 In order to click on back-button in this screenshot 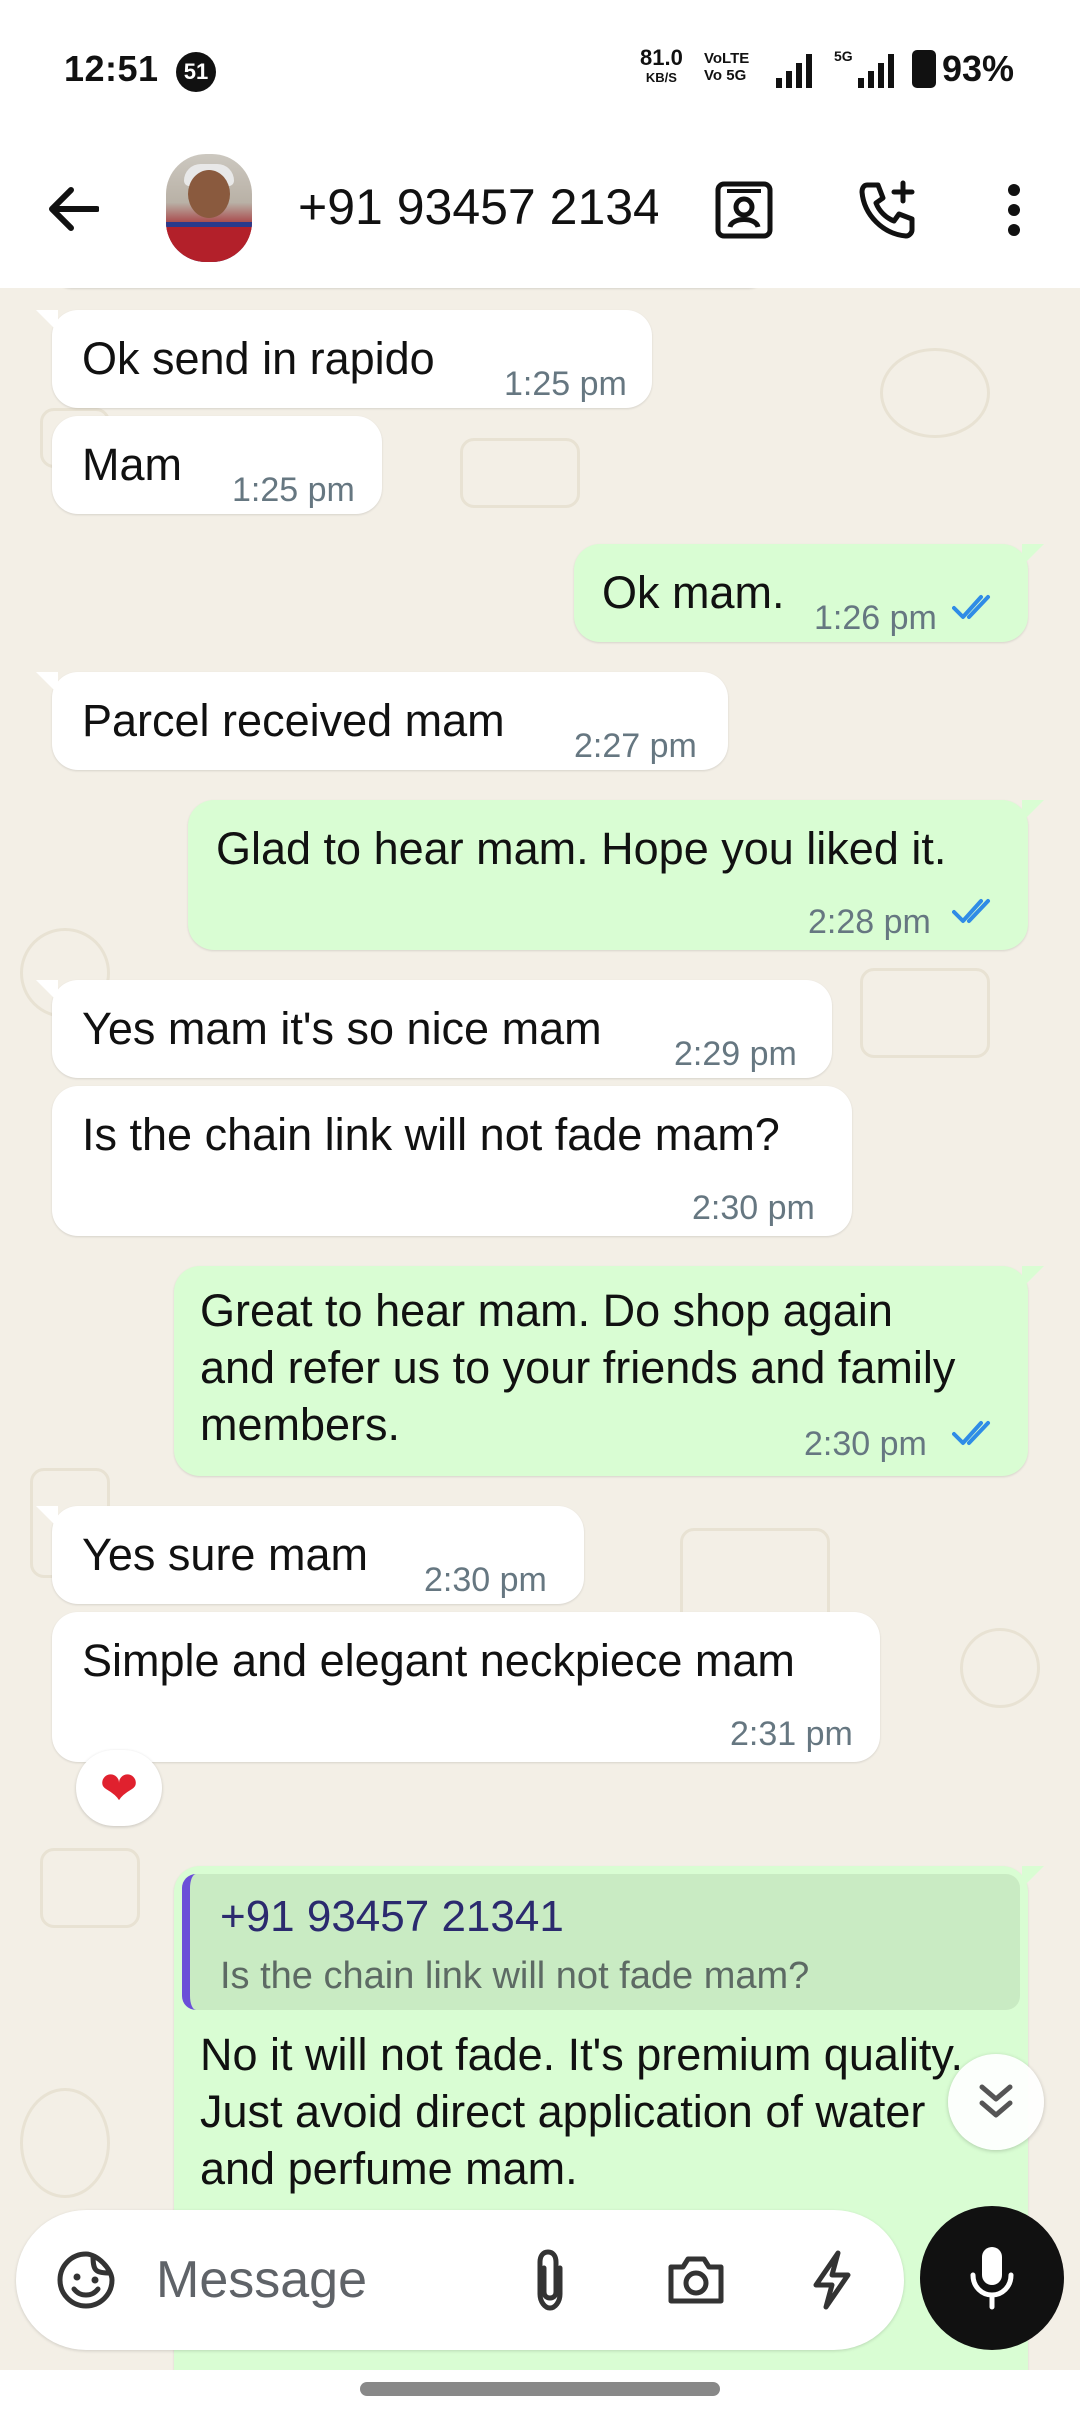, I will do `click(73, 209)`.